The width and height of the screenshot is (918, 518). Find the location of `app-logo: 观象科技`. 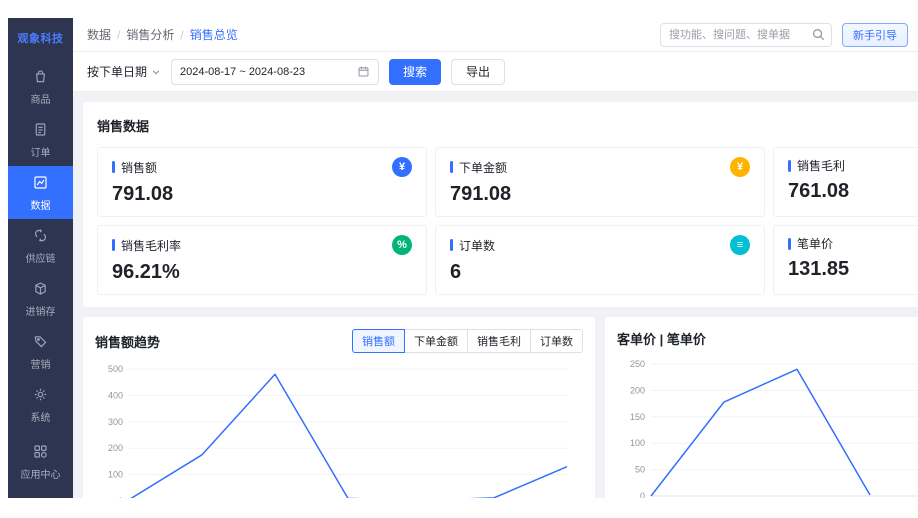

app-logo: 观象科技 is located at coordinates (40, 39).